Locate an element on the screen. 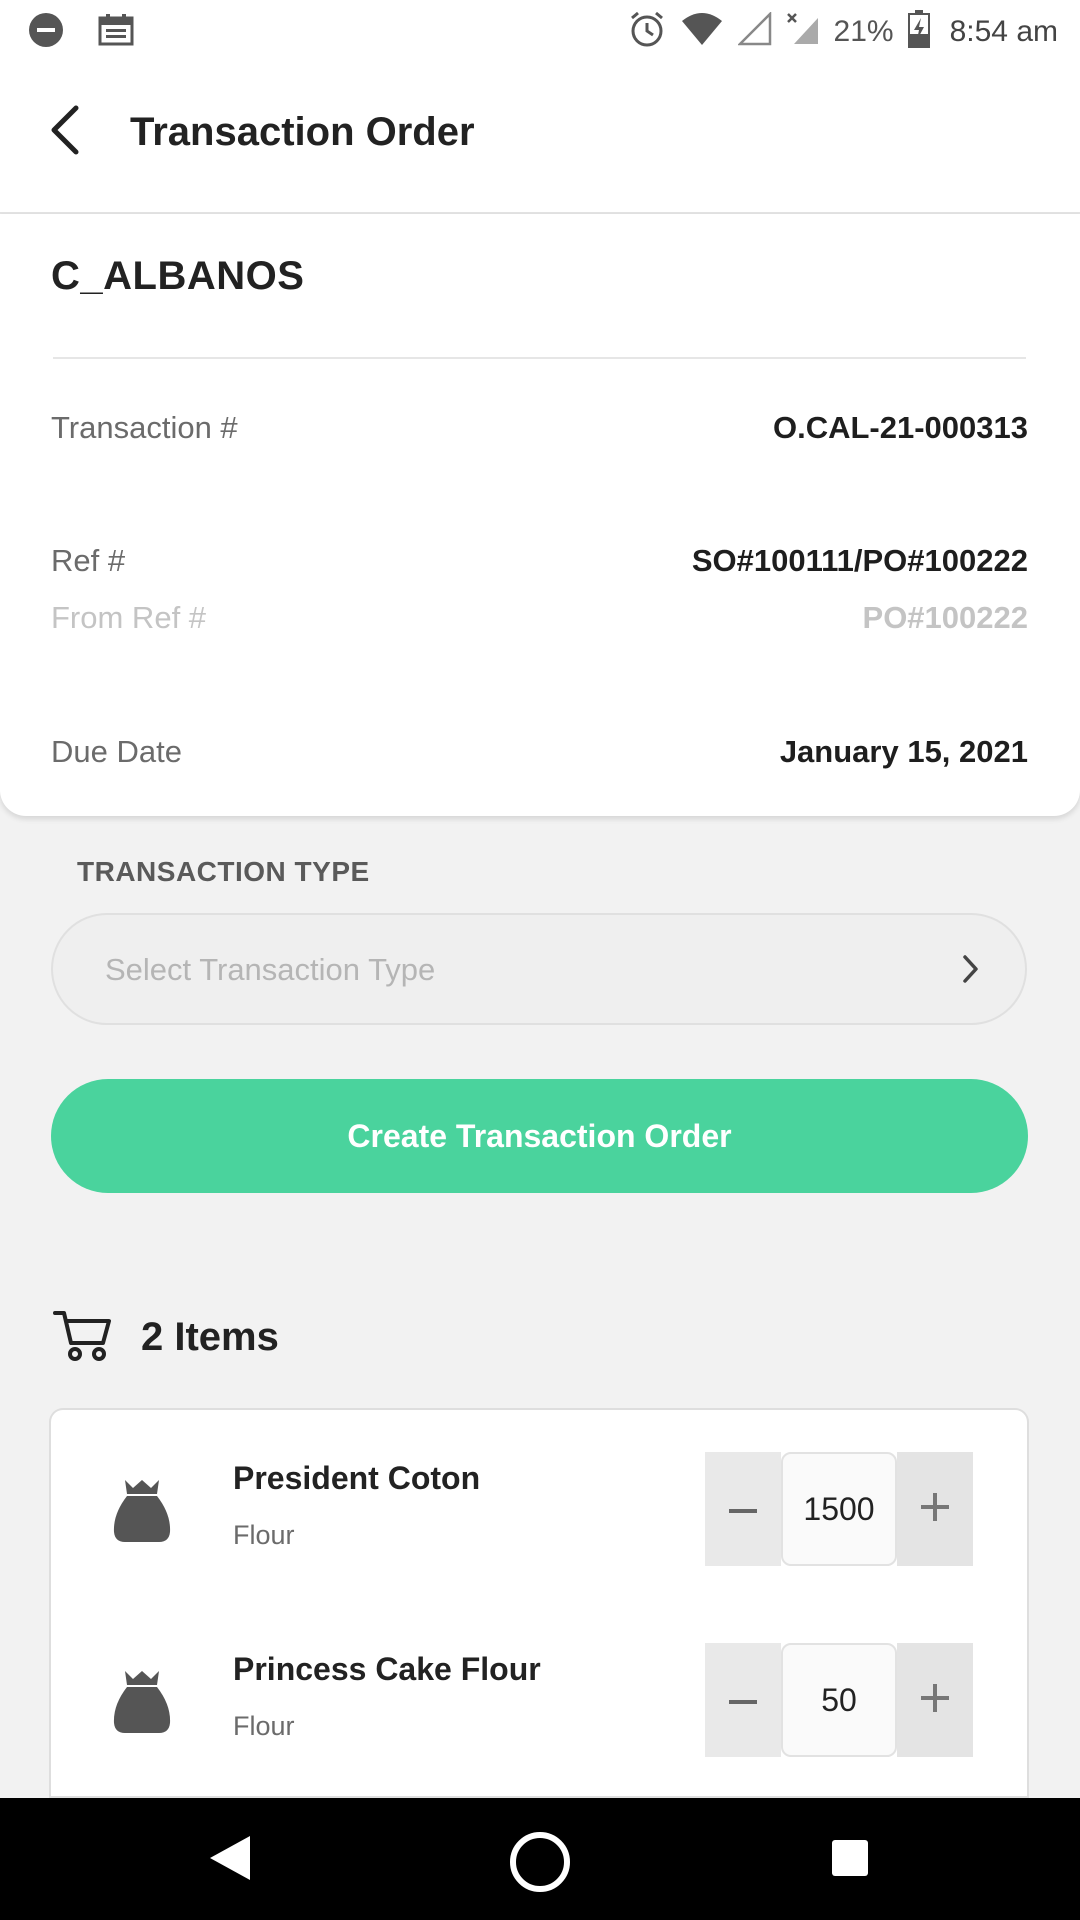 This screenshot has width=1080, height=1920. quantity-input: 50 is located at coordinates (839, 1700).